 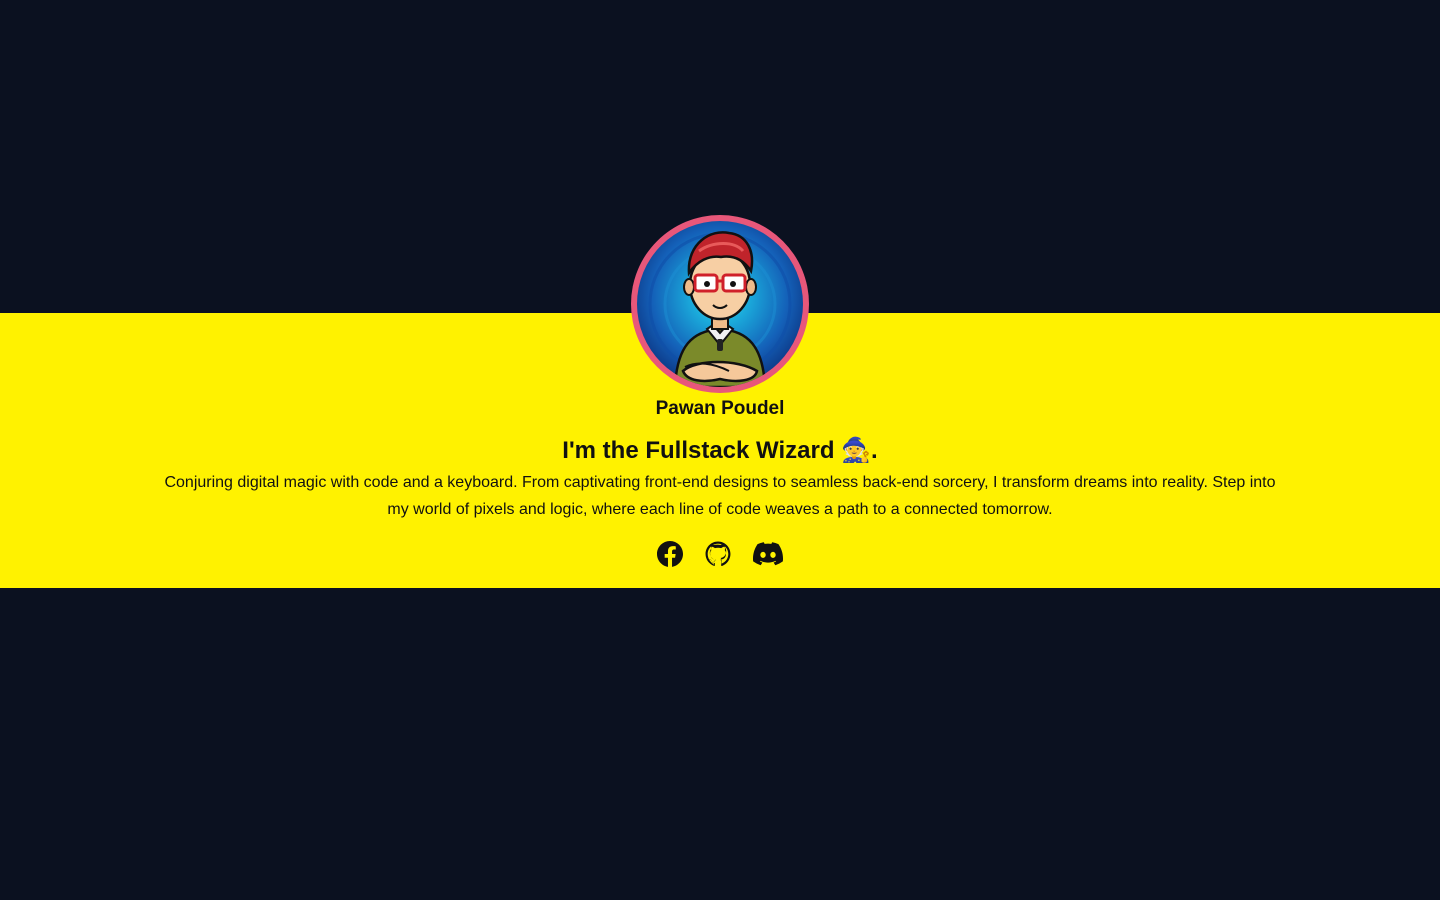 I want to click on github-link, so click(x=718, y=554).